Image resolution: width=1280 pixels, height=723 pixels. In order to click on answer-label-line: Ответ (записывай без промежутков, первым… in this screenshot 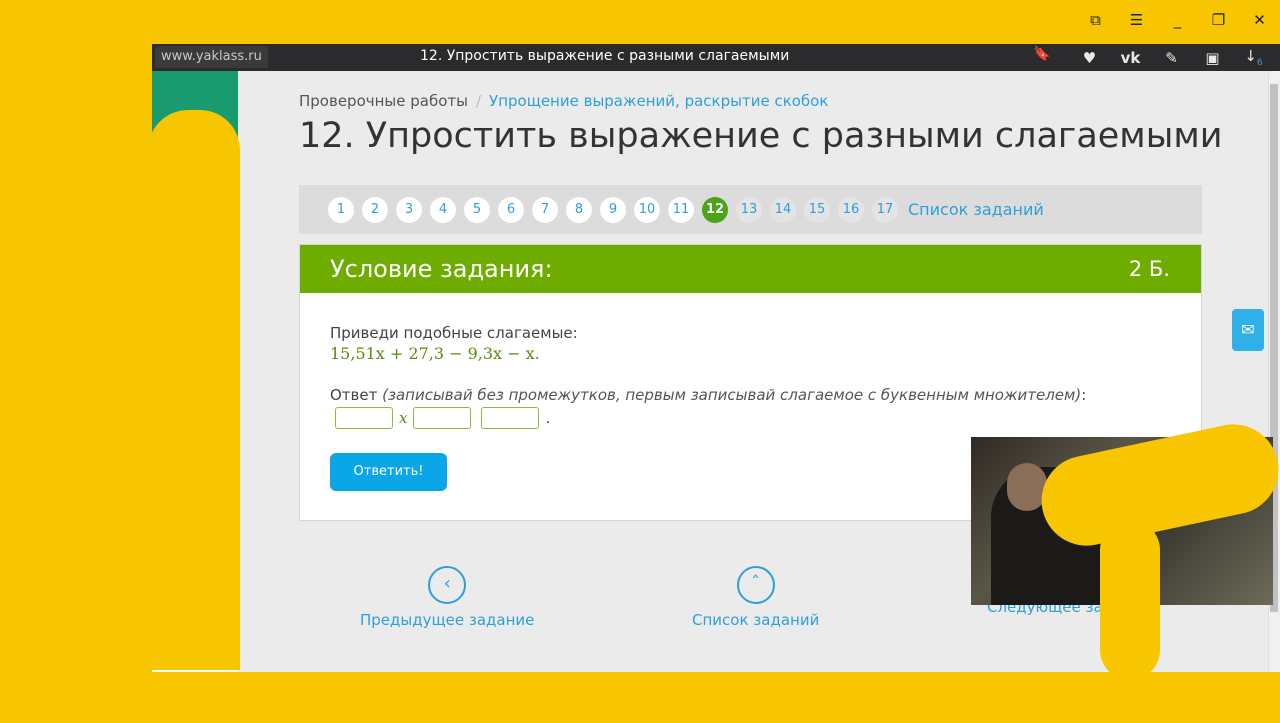, I will do `click(708, 395)`.